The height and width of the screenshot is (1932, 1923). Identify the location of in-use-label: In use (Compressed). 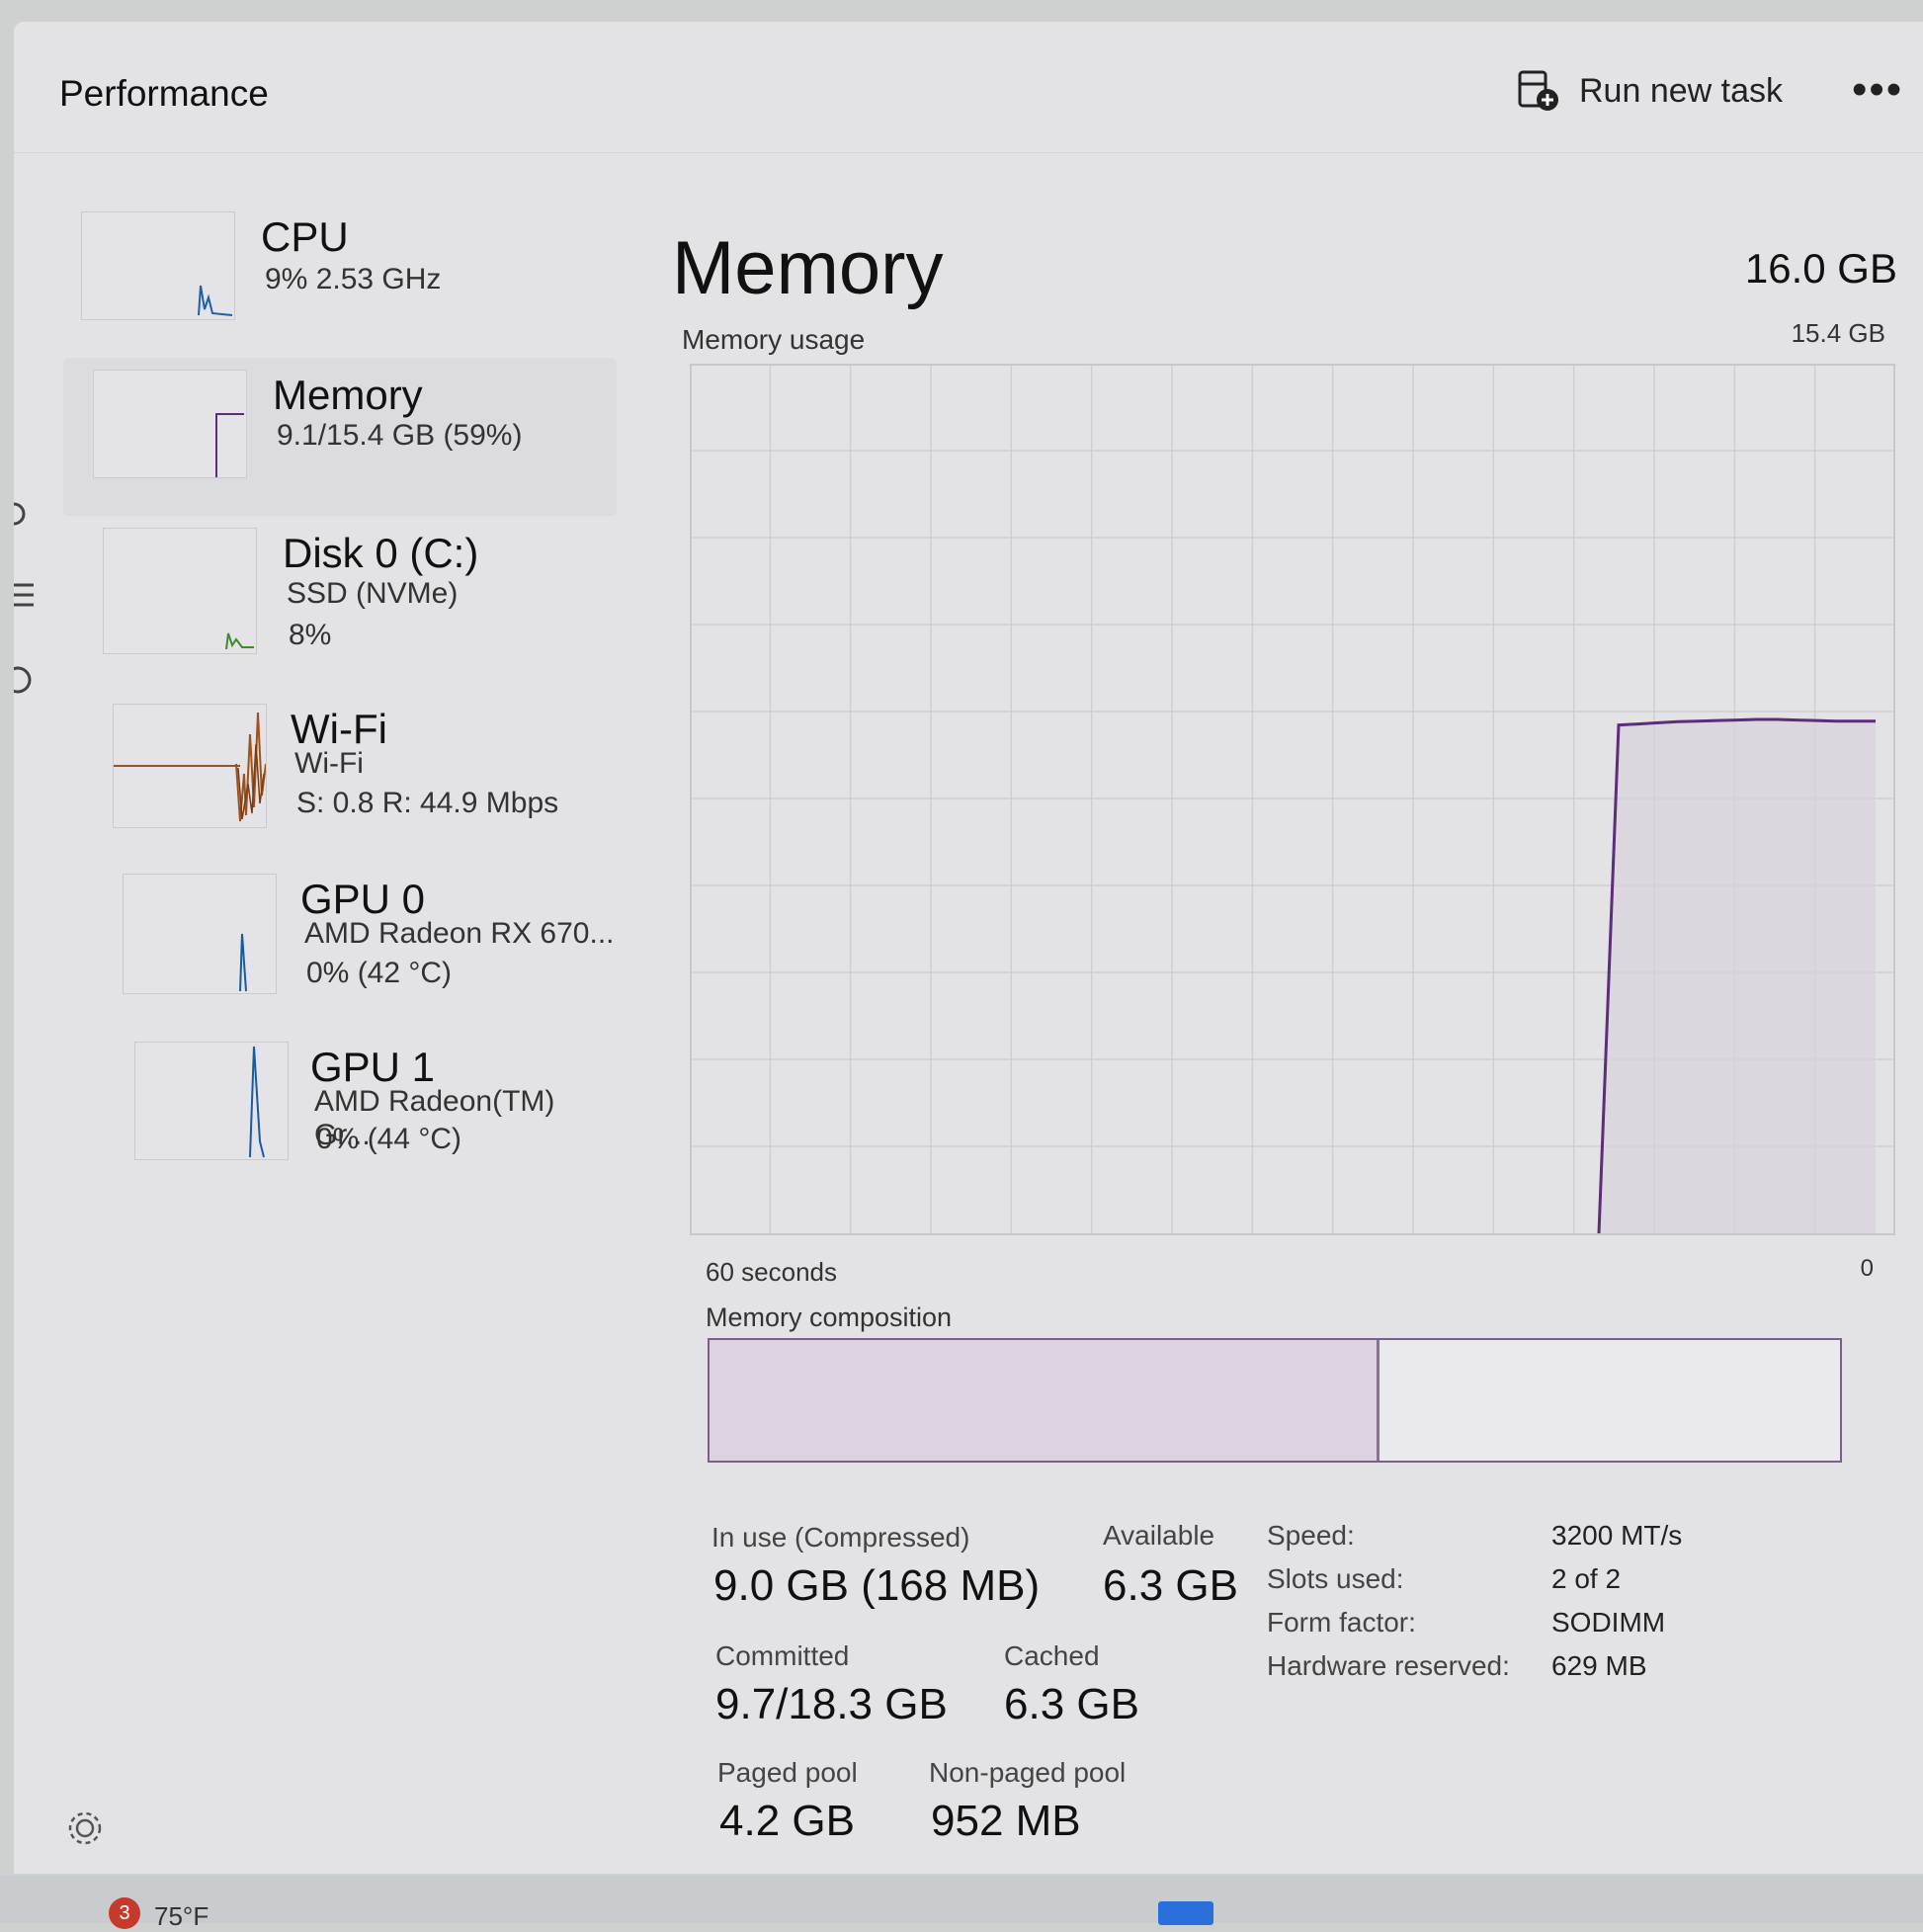
(840, 1537).